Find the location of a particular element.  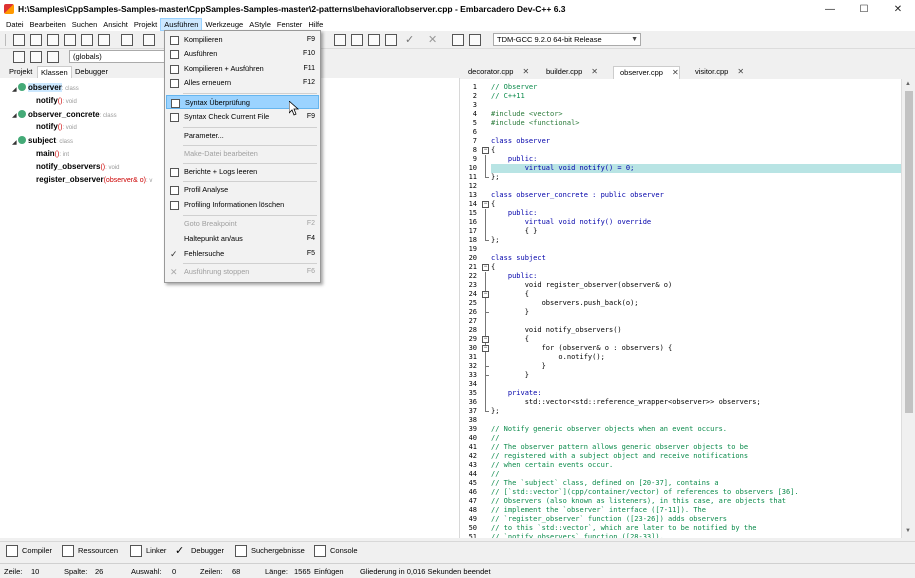

code-line: class subject is located at coordinates (696, 258).